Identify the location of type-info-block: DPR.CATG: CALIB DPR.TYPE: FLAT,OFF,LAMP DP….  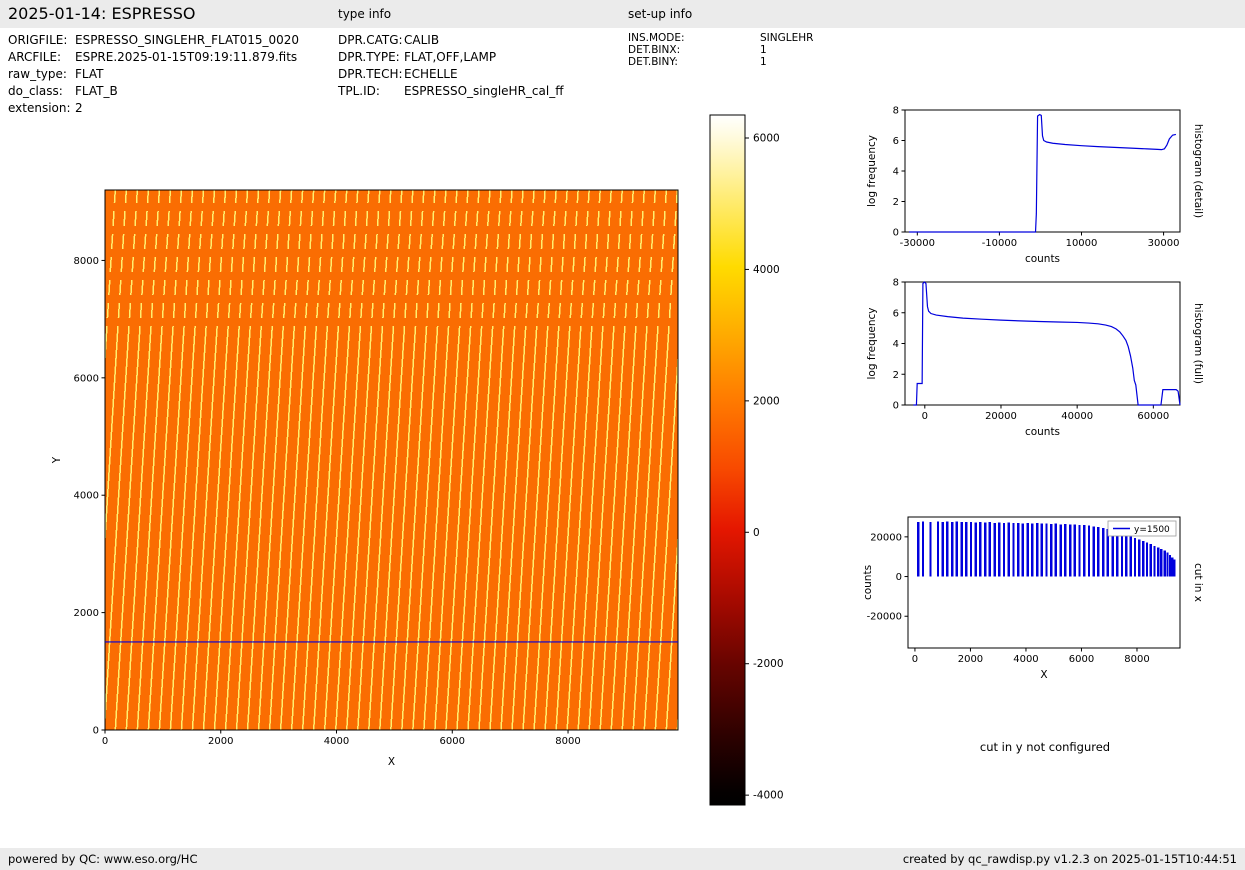
(450, 66).